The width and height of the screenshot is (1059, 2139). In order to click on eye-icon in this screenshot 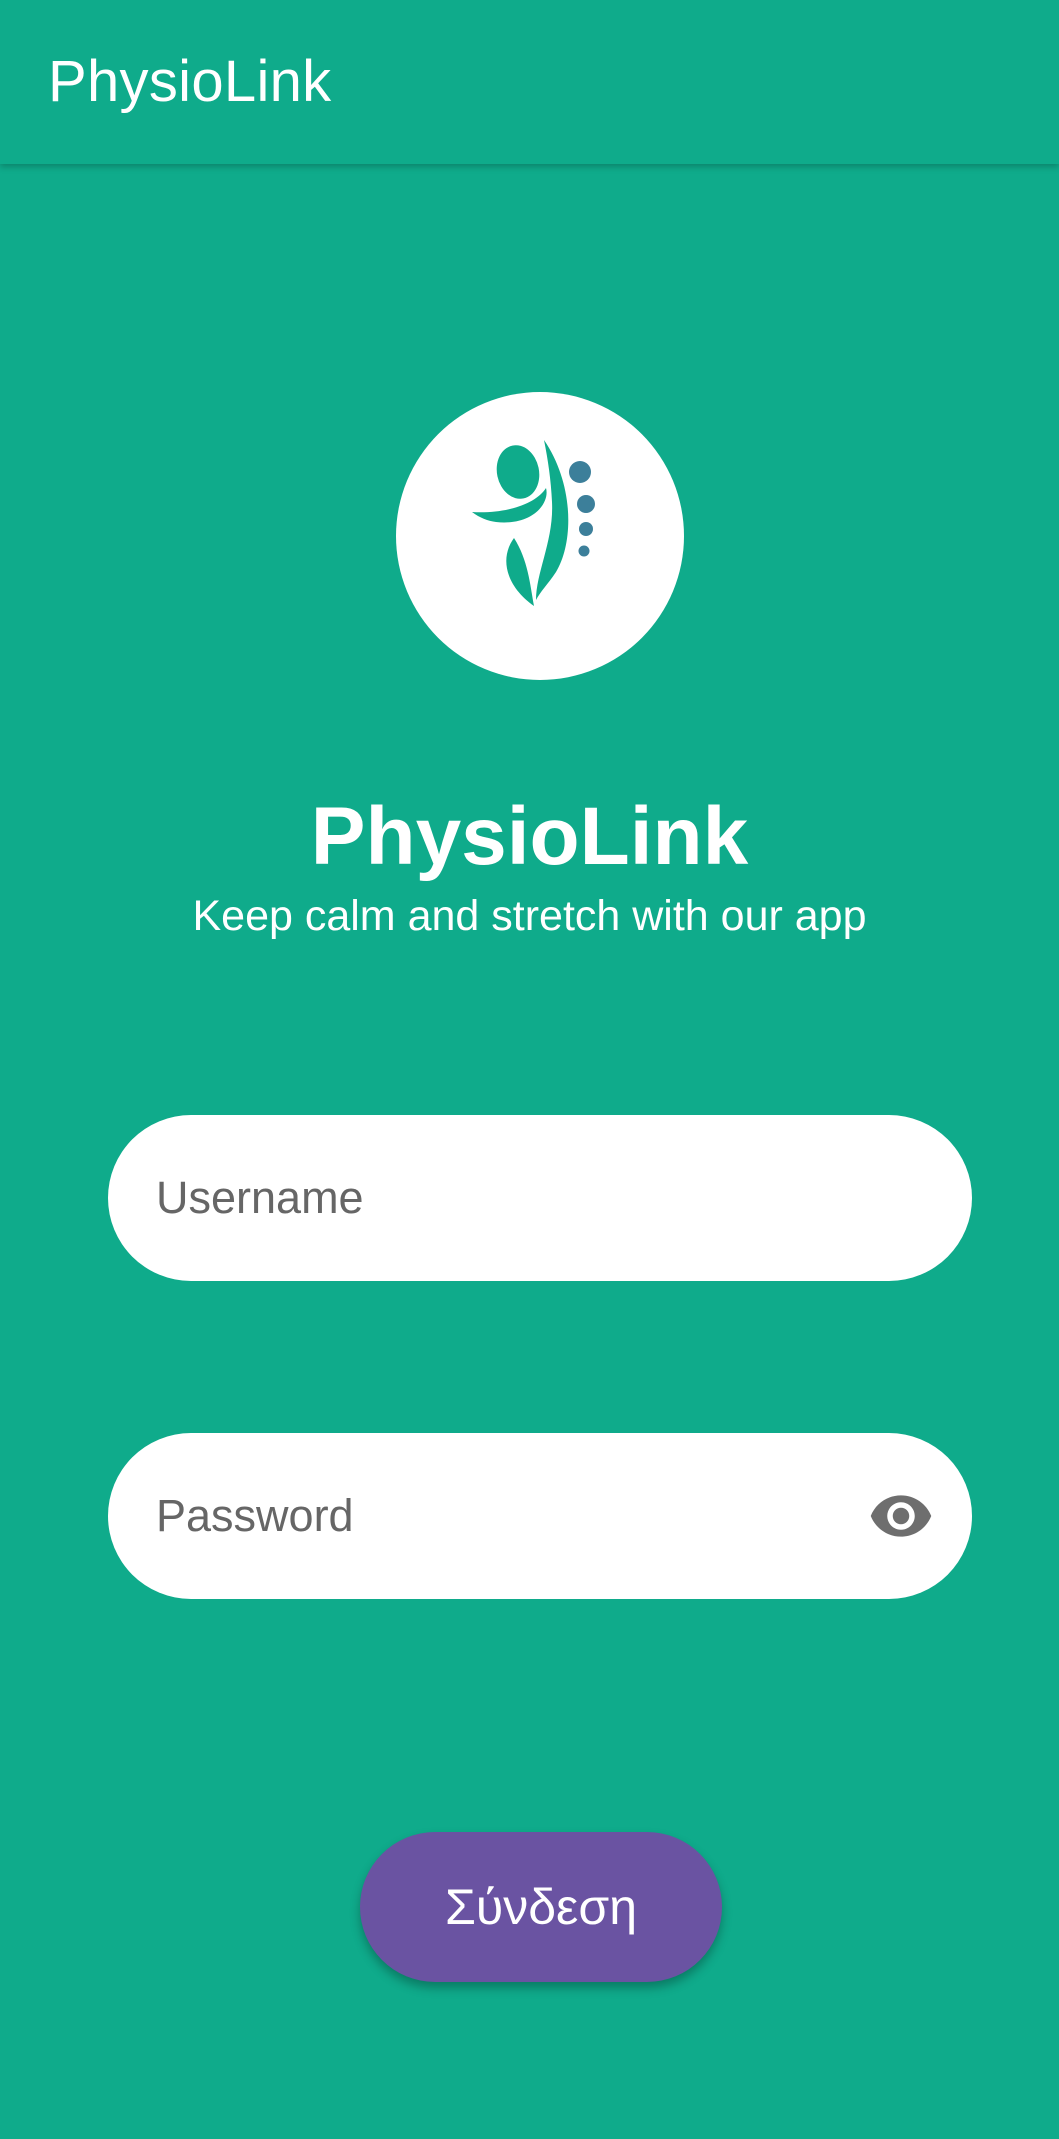, I will do `click(901, 1516)`.